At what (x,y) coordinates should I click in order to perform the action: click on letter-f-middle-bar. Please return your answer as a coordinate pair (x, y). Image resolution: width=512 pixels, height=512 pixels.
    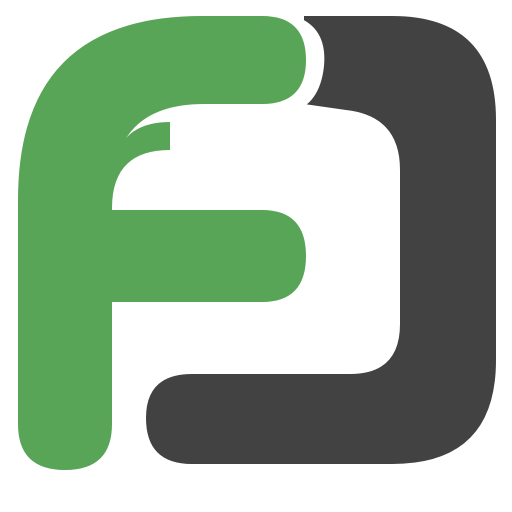
    Looking at the image, I should click on (209, 256).